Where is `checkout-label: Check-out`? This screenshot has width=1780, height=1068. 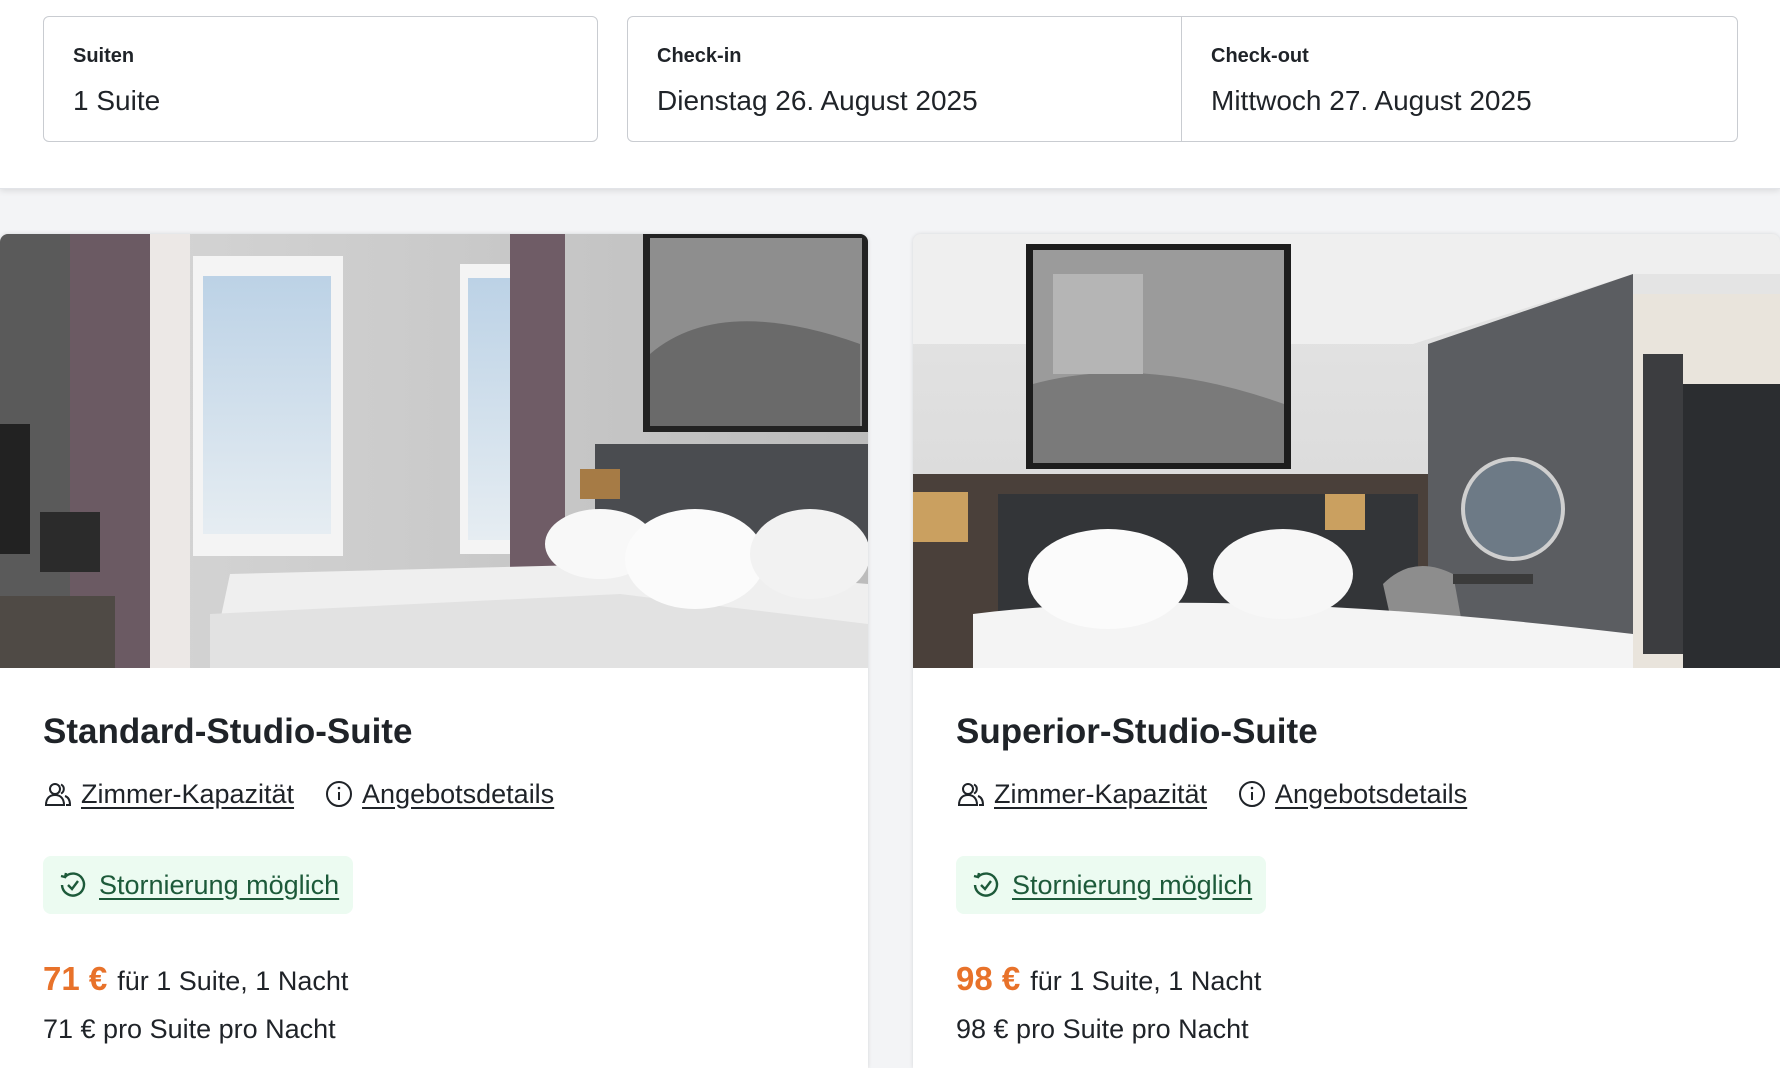 checkout-label: Check-out is located at coordinates (1260, 56).